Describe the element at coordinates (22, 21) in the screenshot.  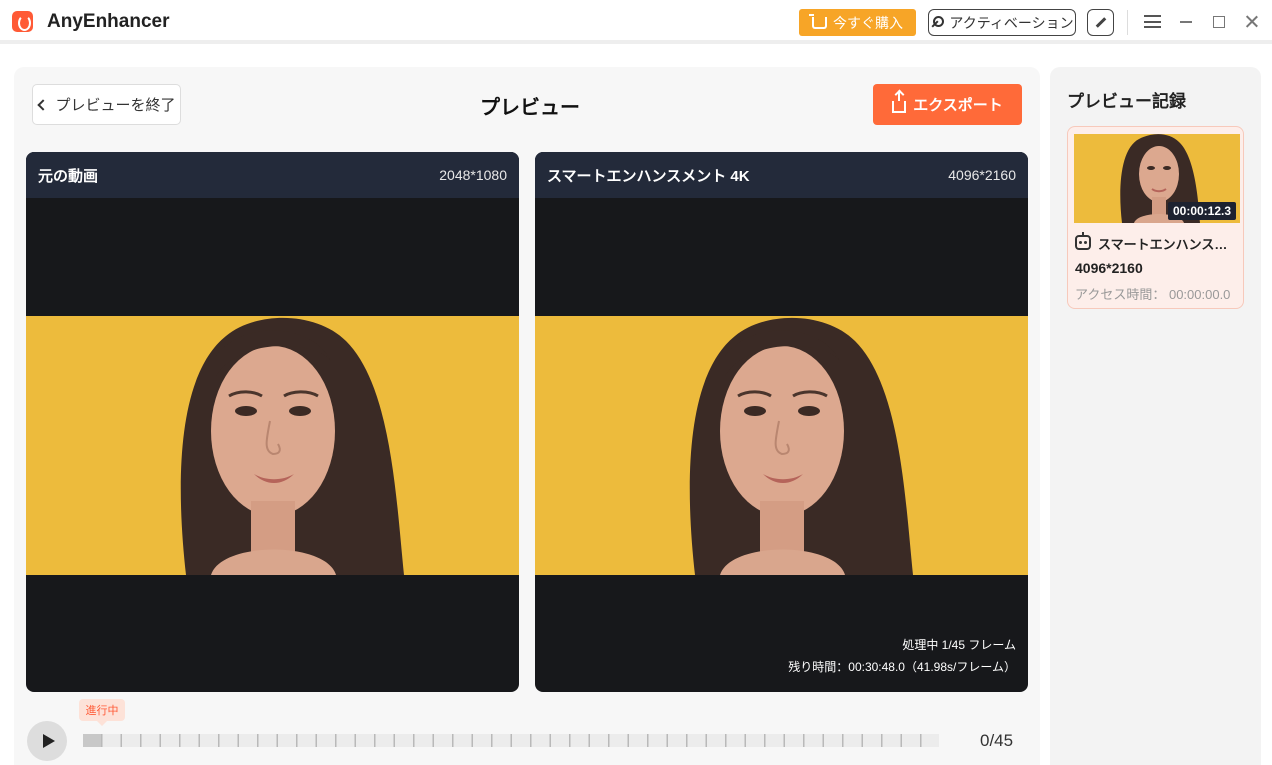
I see `app-logo-icon` at that location.